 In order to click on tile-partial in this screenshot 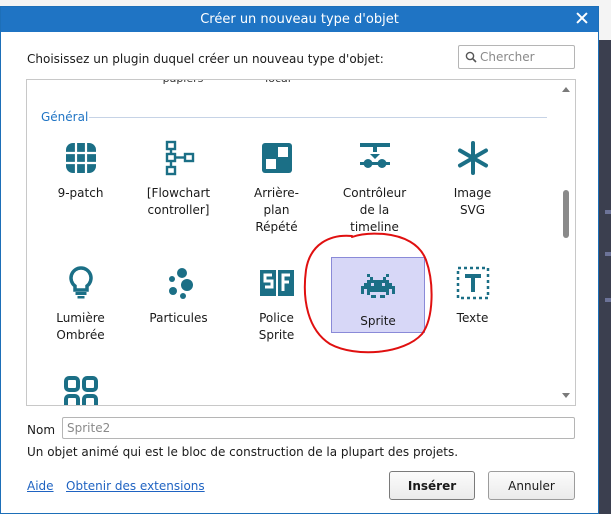, I will do `click(80, 383)`.